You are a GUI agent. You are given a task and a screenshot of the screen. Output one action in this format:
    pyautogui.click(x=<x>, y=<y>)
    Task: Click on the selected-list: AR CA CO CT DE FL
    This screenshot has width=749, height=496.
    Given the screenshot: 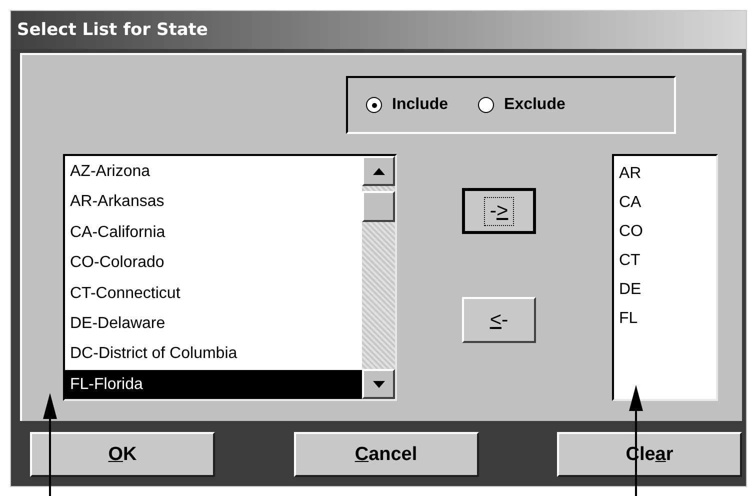 What is the action you would take?
    pyautogui.click(x=665, y=277)
    